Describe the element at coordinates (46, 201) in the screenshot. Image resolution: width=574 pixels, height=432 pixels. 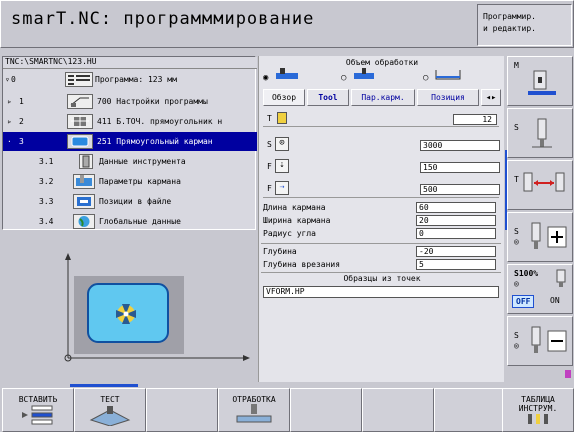
I see `tree-row-num: 3.3` at that location.